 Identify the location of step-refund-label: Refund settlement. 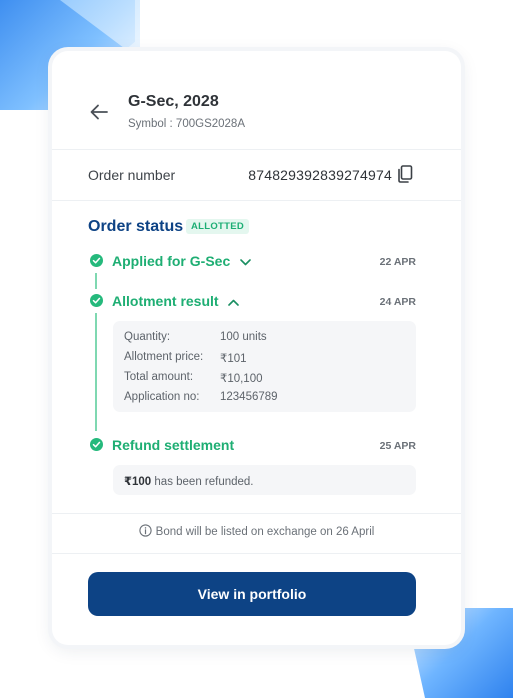
(173, 445).